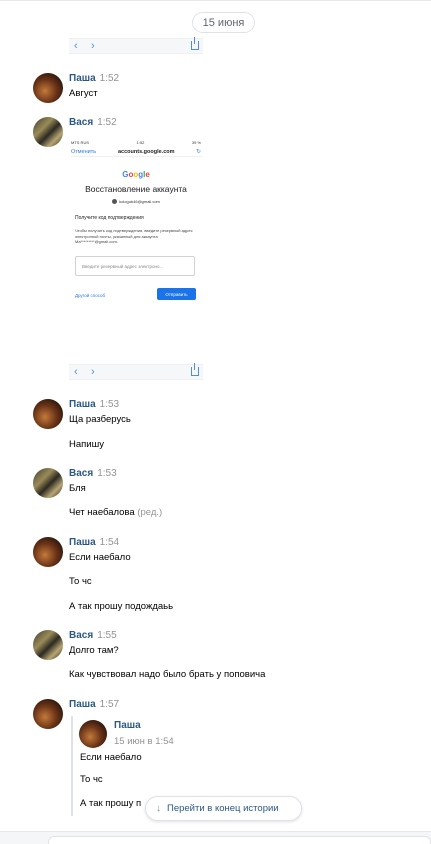 The width and height of the screenshot is (431, 844). What do you see at coordinates (136, 202) in the screenshot?
I see `account-email: kologub46@gmail.com` at bounding box center [136, 202].